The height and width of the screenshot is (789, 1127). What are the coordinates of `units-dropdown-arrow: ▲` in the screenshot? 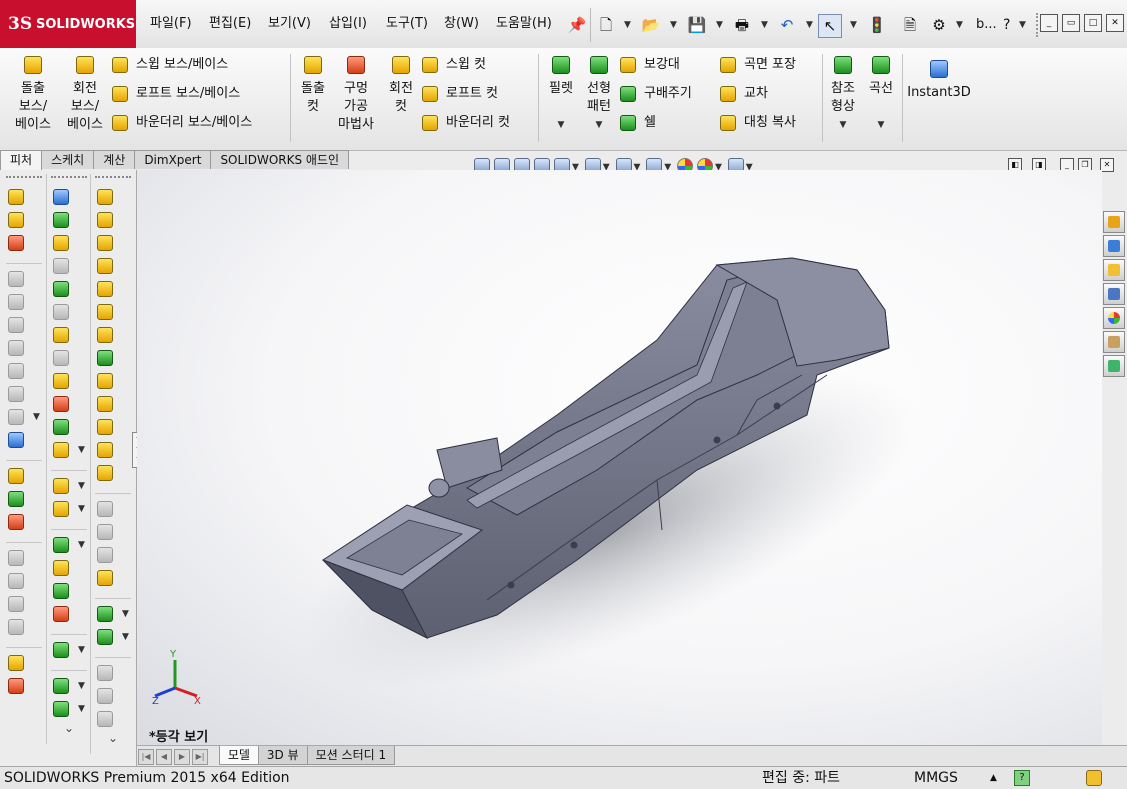 It's located at (993, 778).